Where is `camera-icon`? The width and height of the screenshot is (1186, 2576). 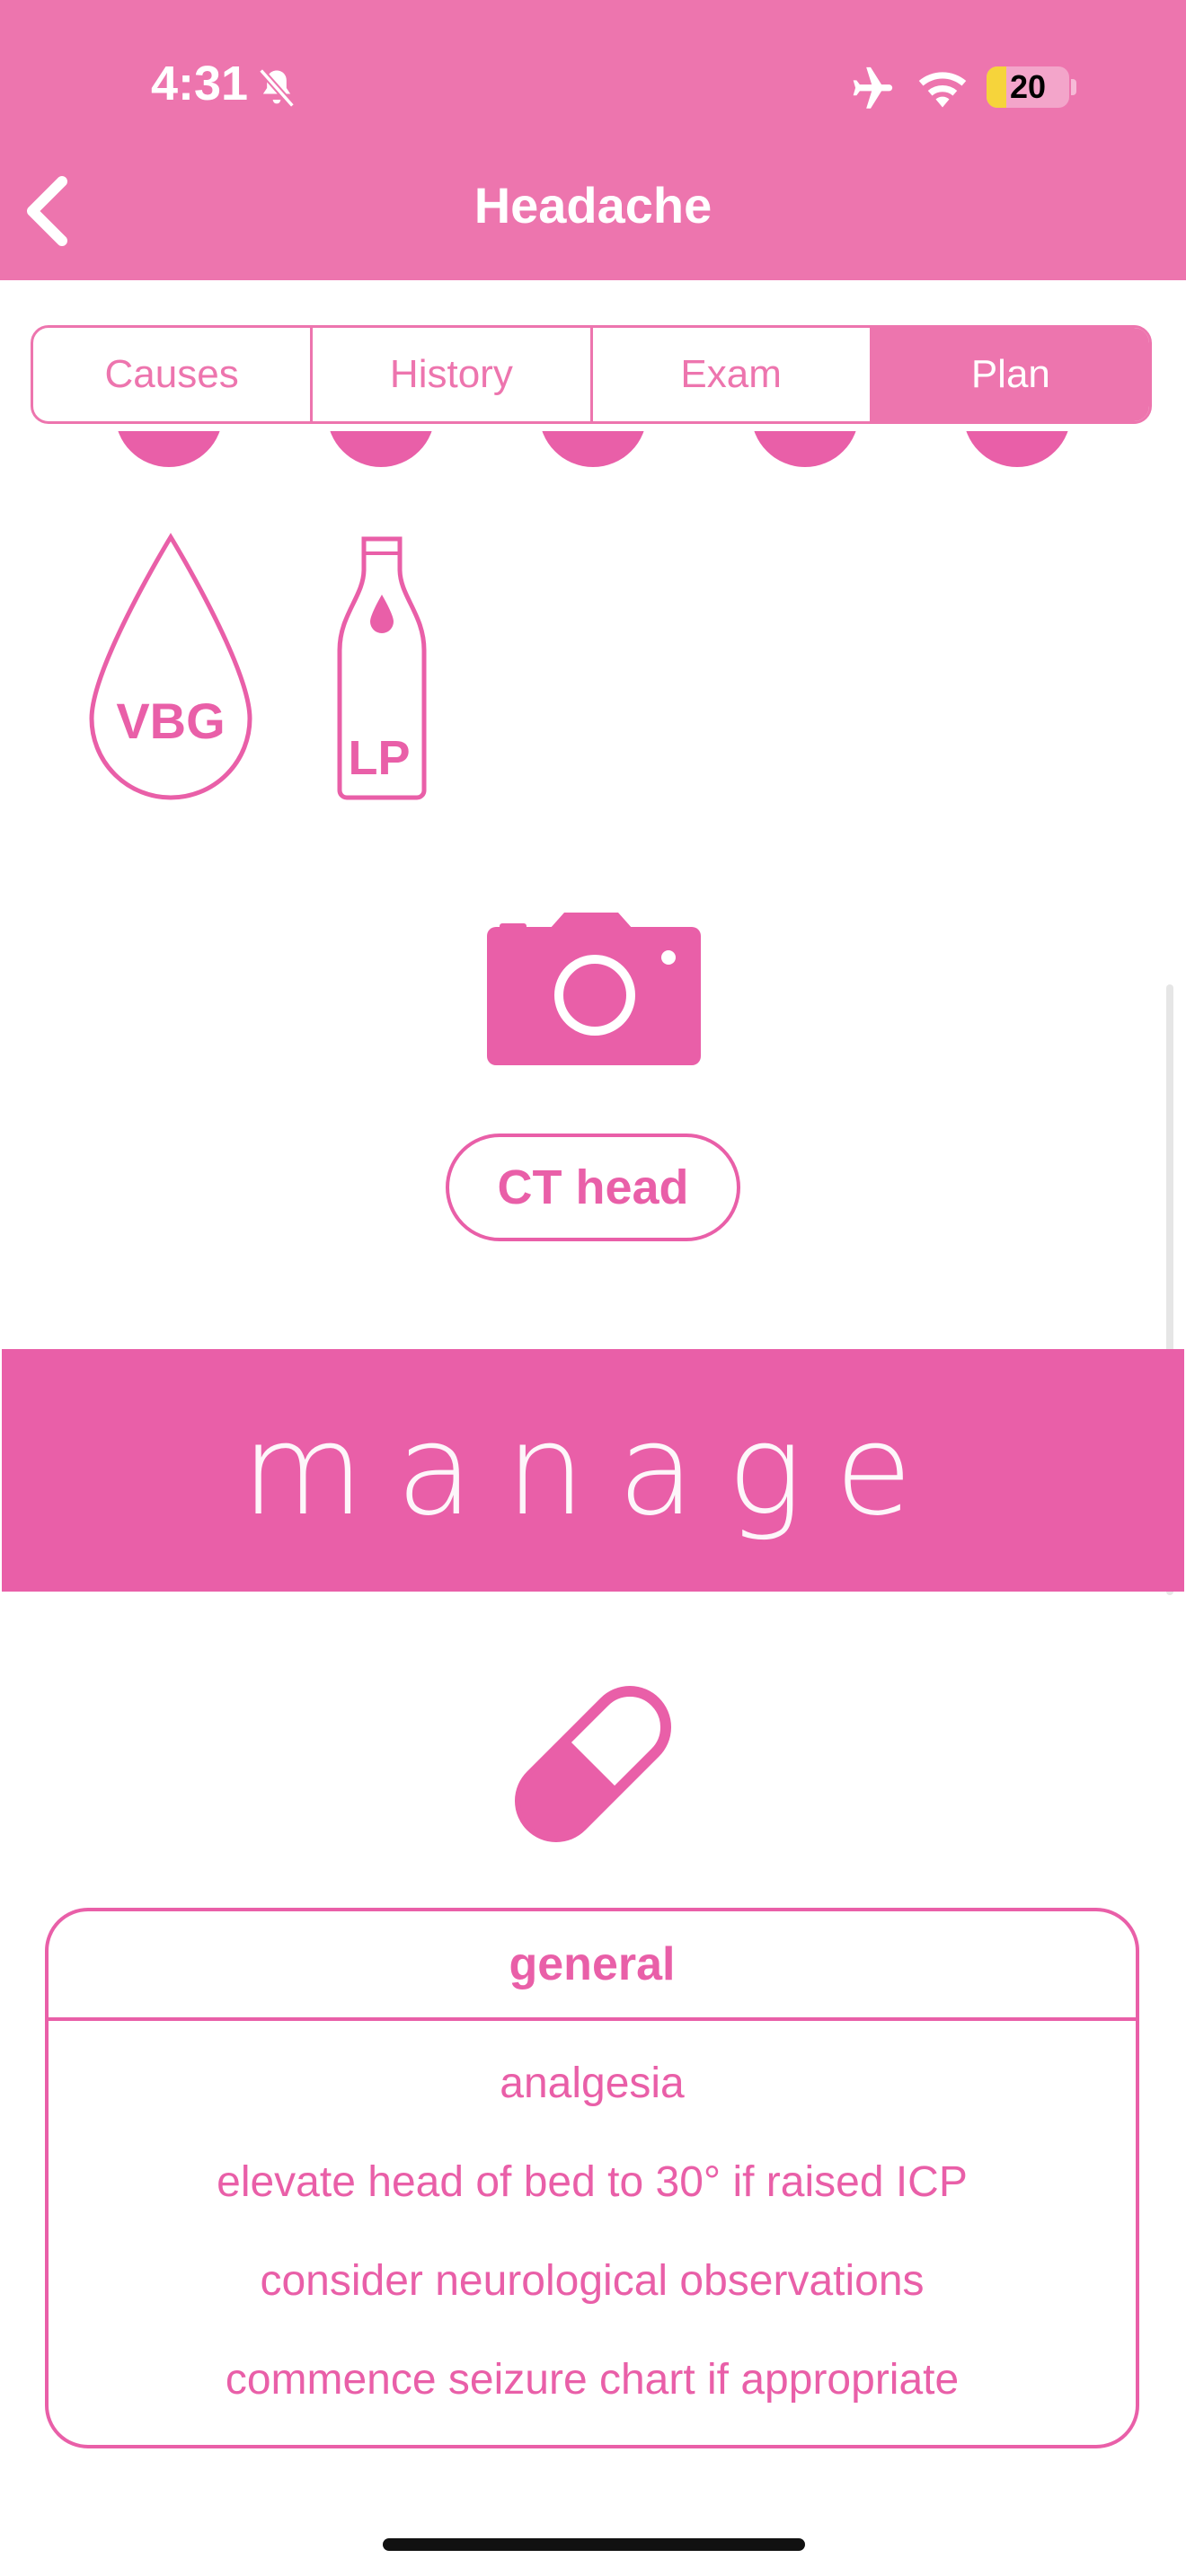
camera-icon is located at coordinates (594, 988).